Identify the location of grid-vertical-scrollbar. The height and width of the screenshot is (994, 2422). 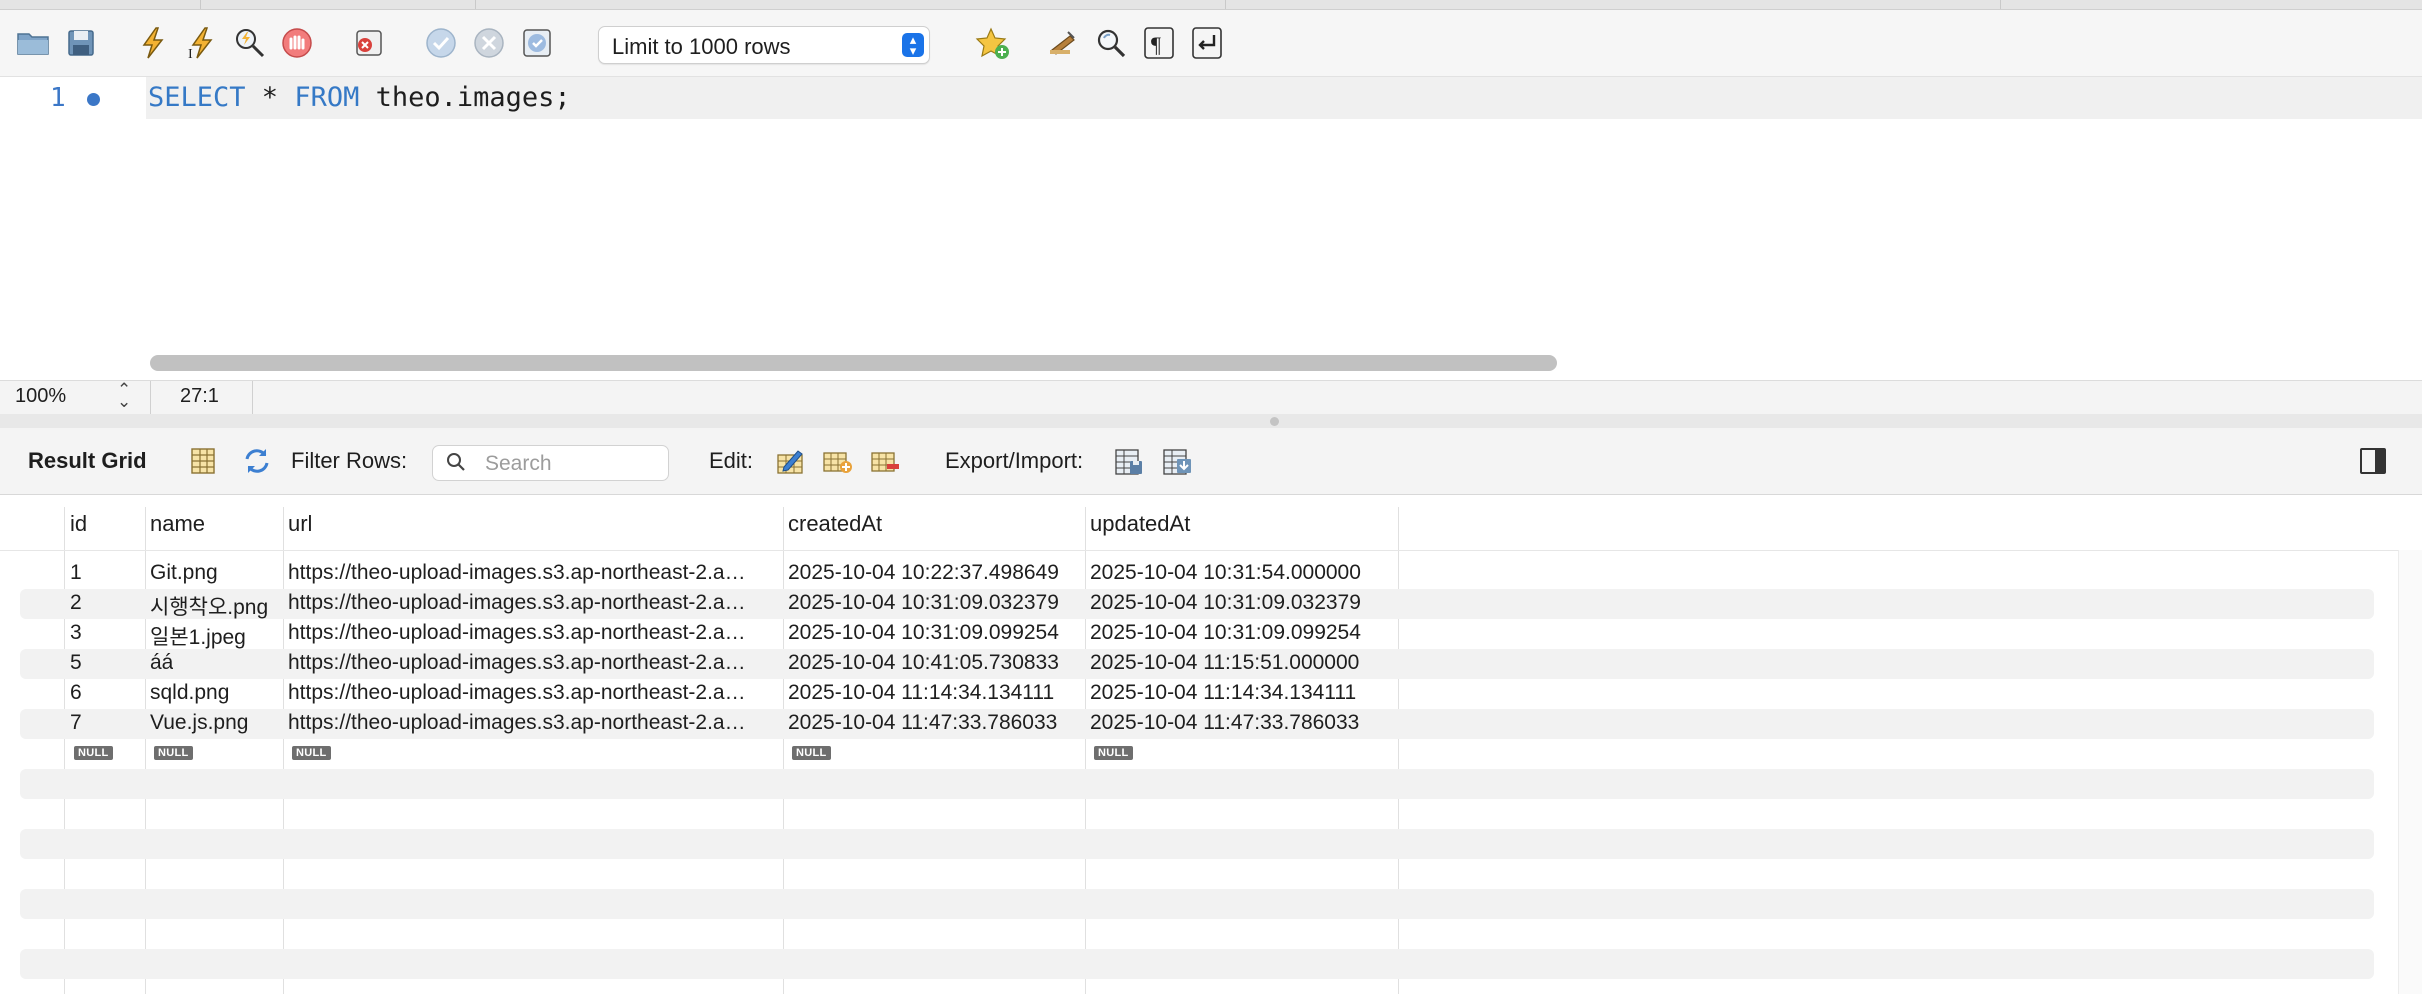
(2410, 772).